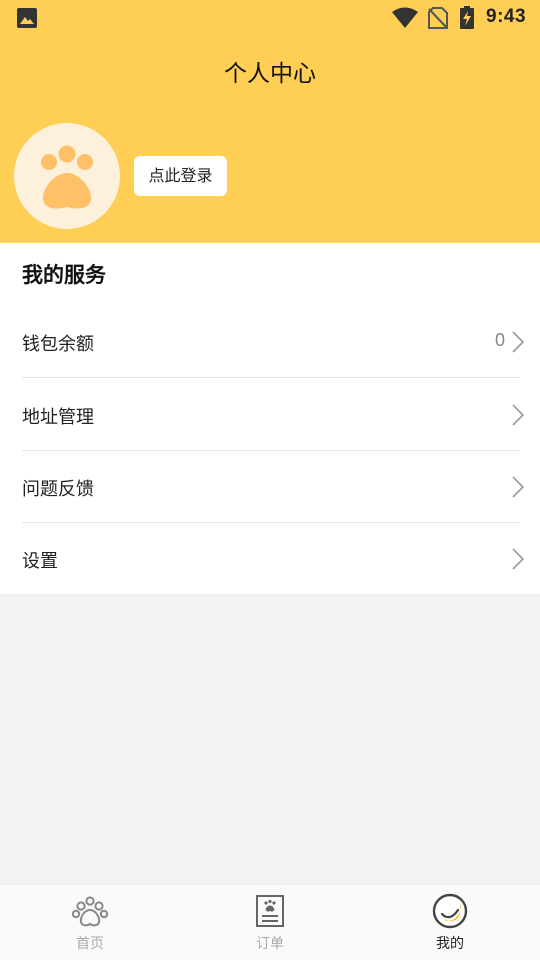 The width and height of the screenshot is (540, 960). What do you see at coordinates (405, 17) in the screenshot?
I see `wifi-icon` at bounding box center [405, 17].